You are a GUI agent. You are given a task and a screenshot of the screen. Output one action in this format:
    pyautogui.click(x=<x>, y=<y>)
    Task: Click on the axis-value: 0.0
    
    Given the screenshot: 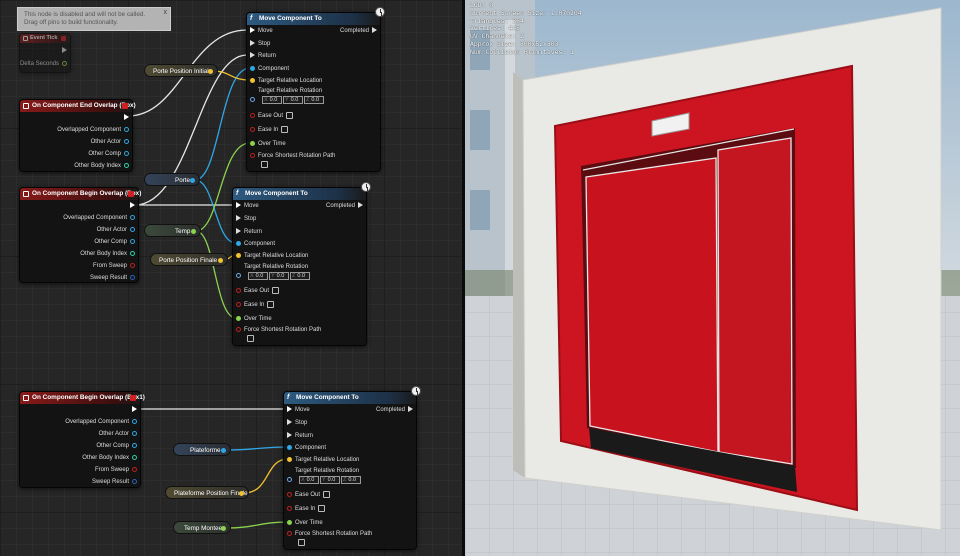 What is the action you would take?
    pyautogui.click(x=273, y=100)
    